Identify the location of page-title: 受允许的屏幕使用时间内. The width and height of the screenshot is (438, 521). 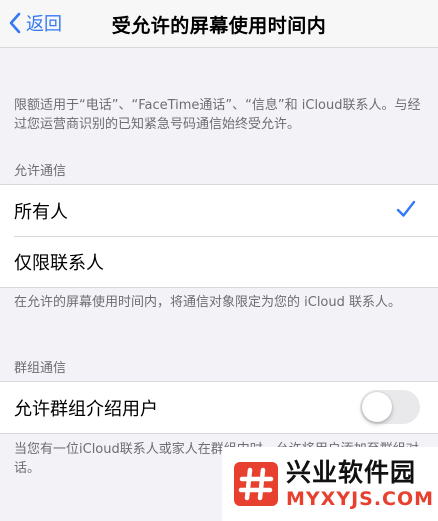
(219, 26).